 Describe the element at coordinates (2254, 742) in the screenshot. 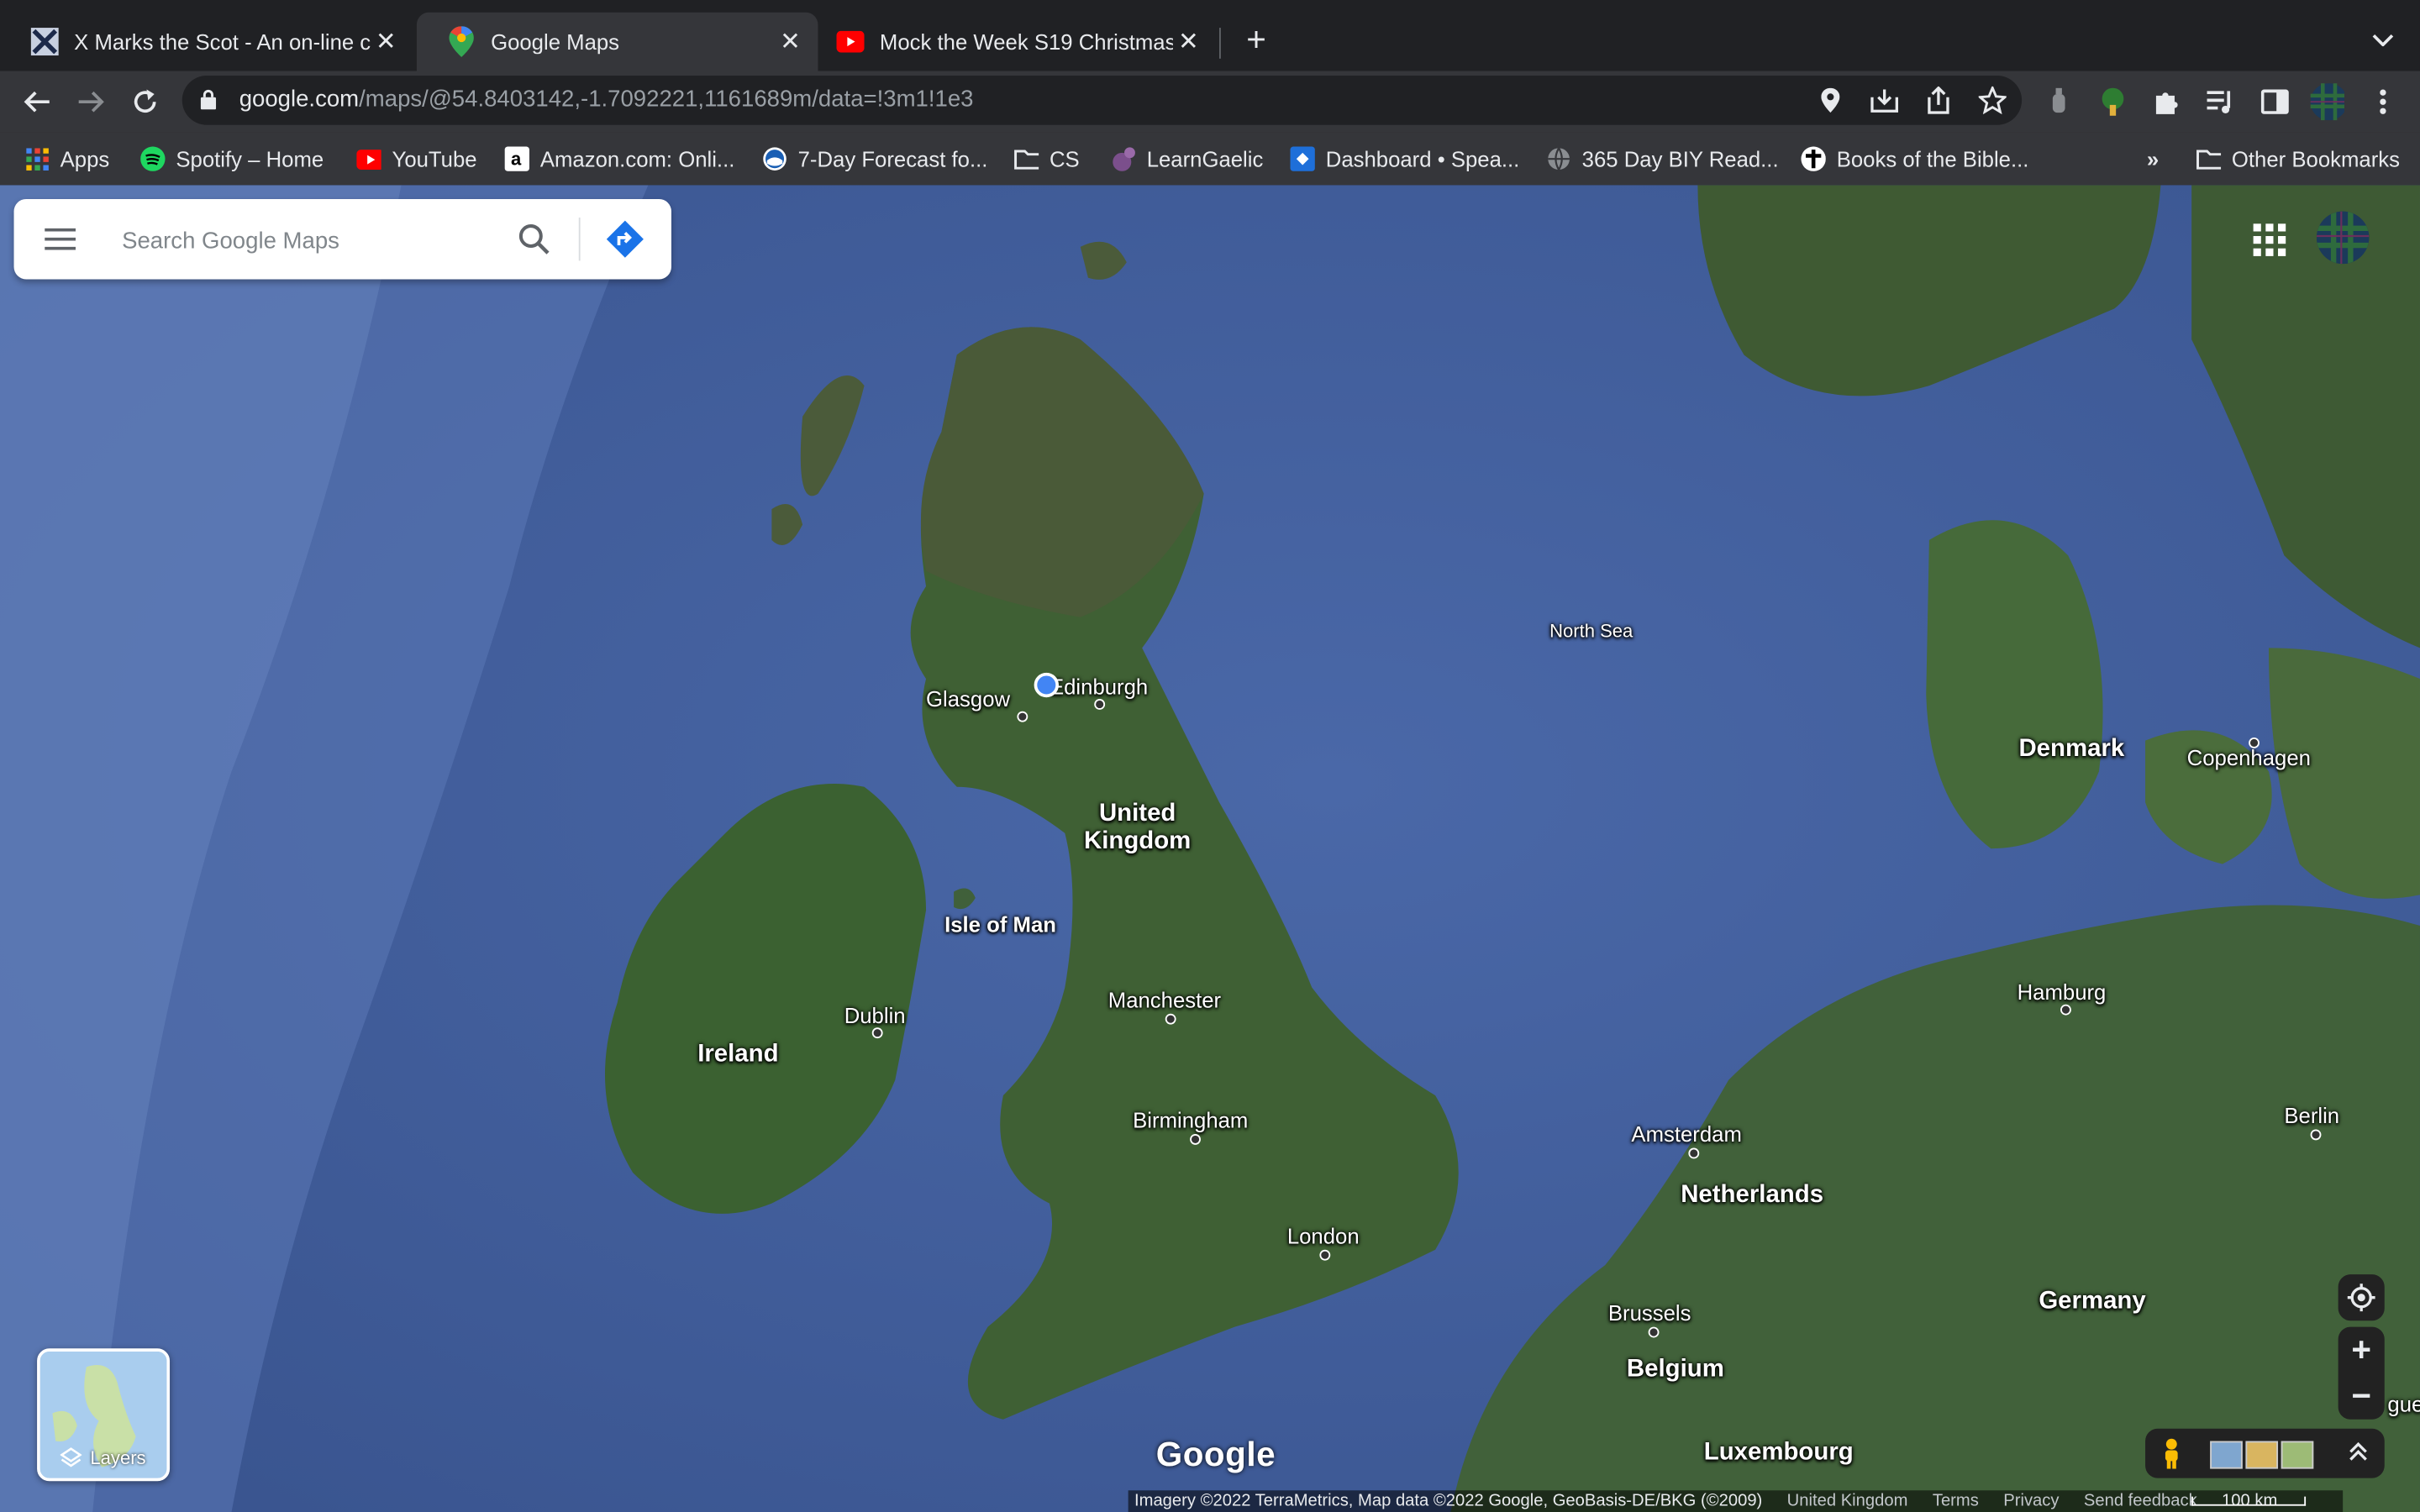

I see `city-marker-copenhagen` at that location.